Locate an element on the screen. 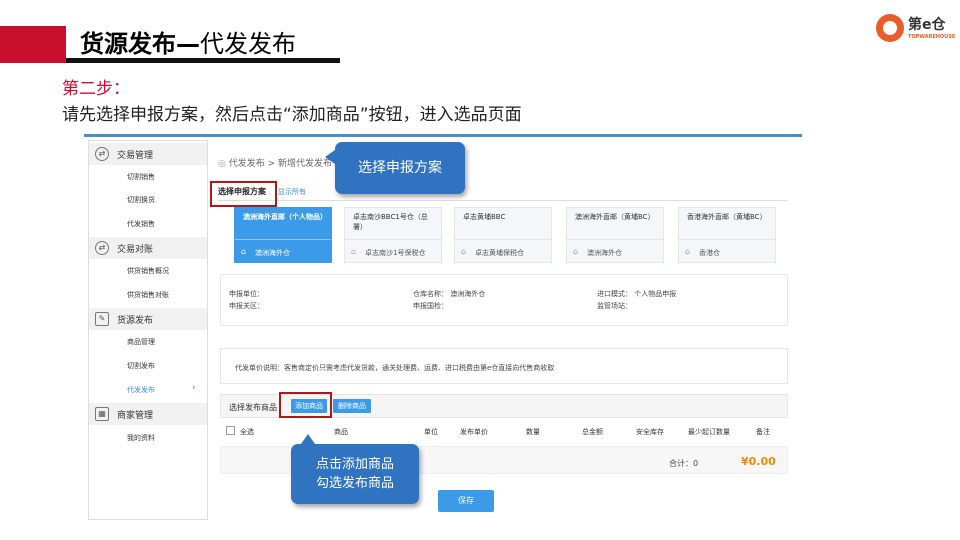  col-total: 总金额 is located at coordinates (592, 432).